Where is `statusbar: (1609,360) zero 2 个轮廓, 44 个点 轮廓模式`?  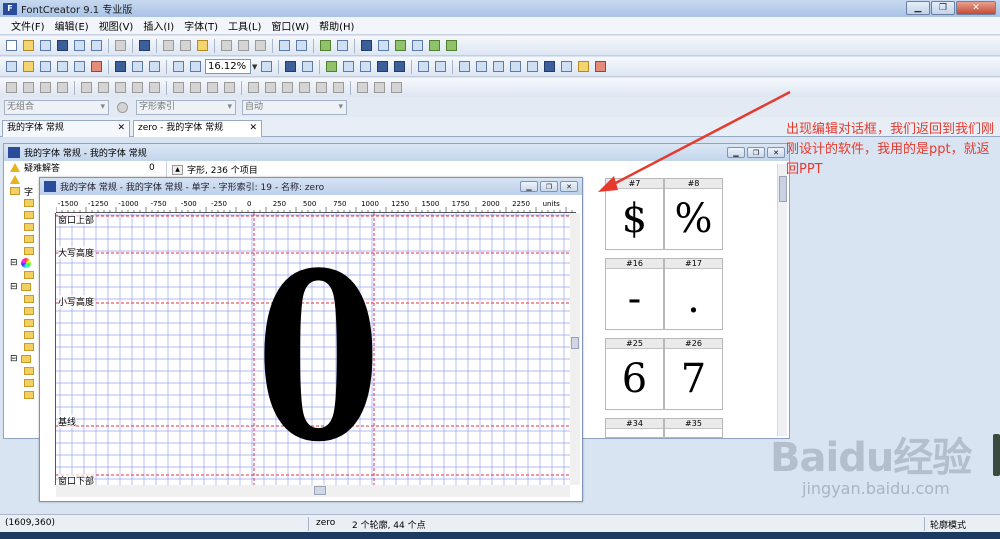 statusbar: (1609,360) zero 2 个轮廓, 44 个点 轮廓模式 is located at coordinates (500, 523).